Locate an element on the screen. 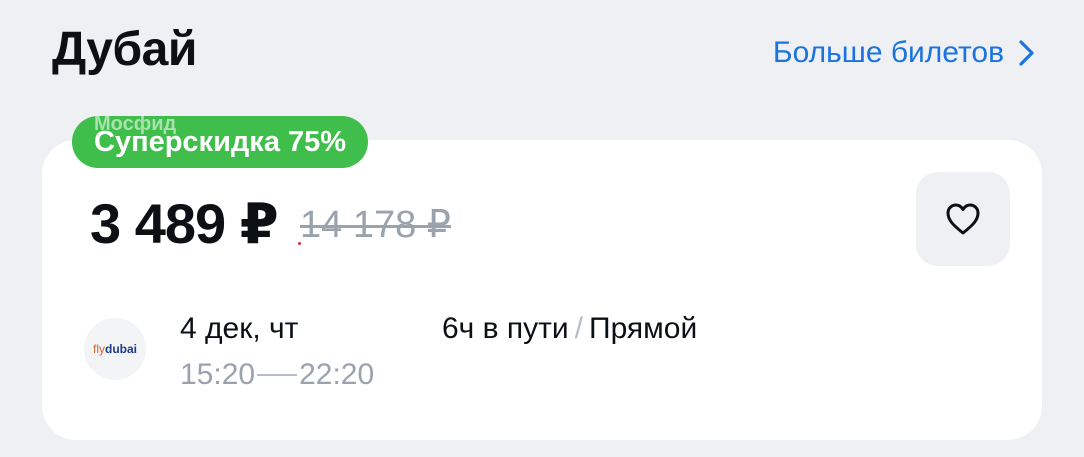  heart-outline-icon is located at coordinates (963, 219).